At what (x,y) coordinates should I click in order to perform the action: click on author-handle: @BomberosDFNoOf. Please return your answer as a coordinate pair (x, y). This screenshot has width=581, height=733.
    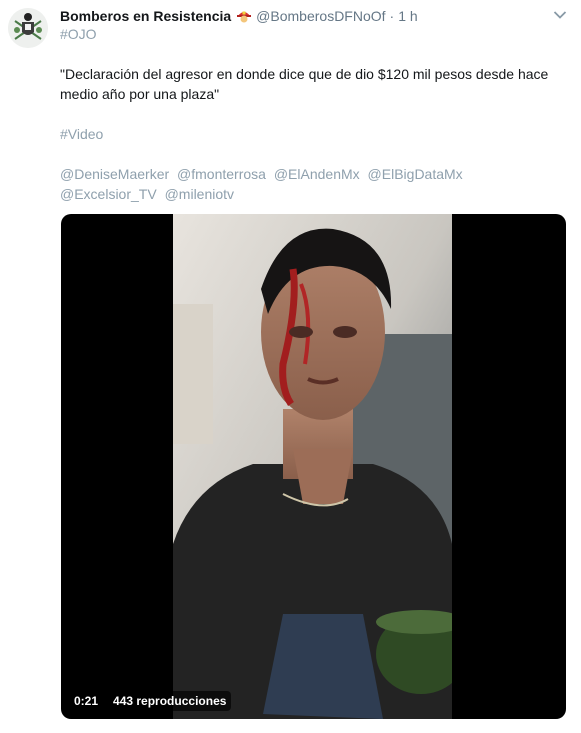
    Looking at the image, I should click on (320, 16).